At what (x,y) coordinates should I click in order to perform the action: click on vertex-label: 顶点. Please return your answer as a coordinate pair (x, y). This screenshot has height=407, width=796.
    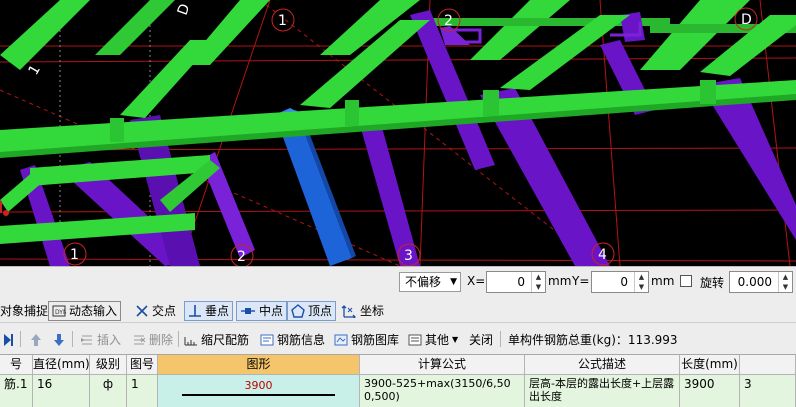
    Looking at the image, I should click on (320, 311).